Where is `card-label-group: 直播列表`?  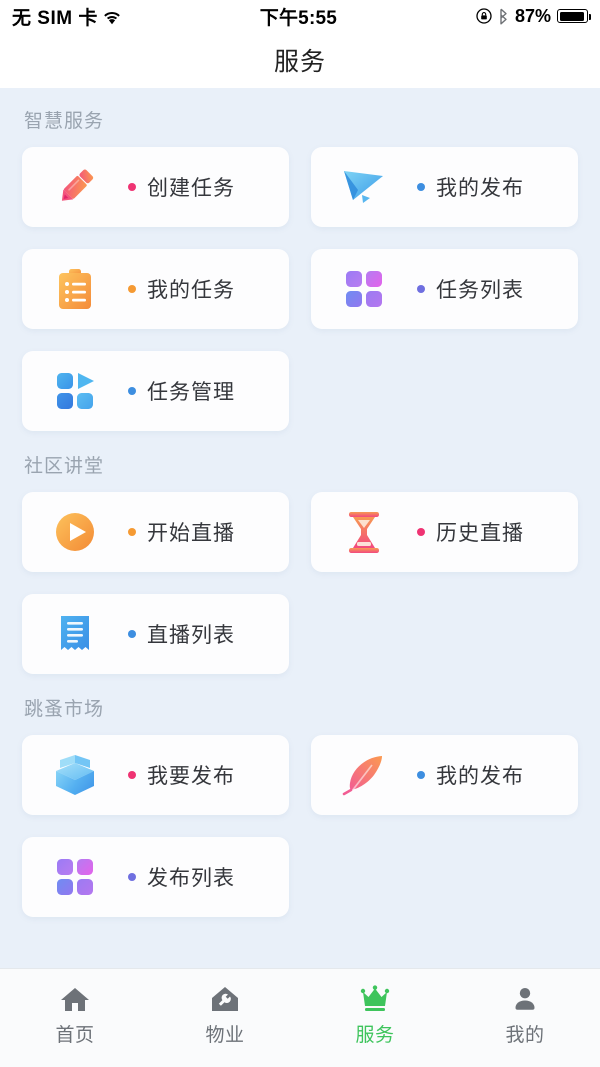
card-label-group: 直播列表 is located at coordinates (181, 634).